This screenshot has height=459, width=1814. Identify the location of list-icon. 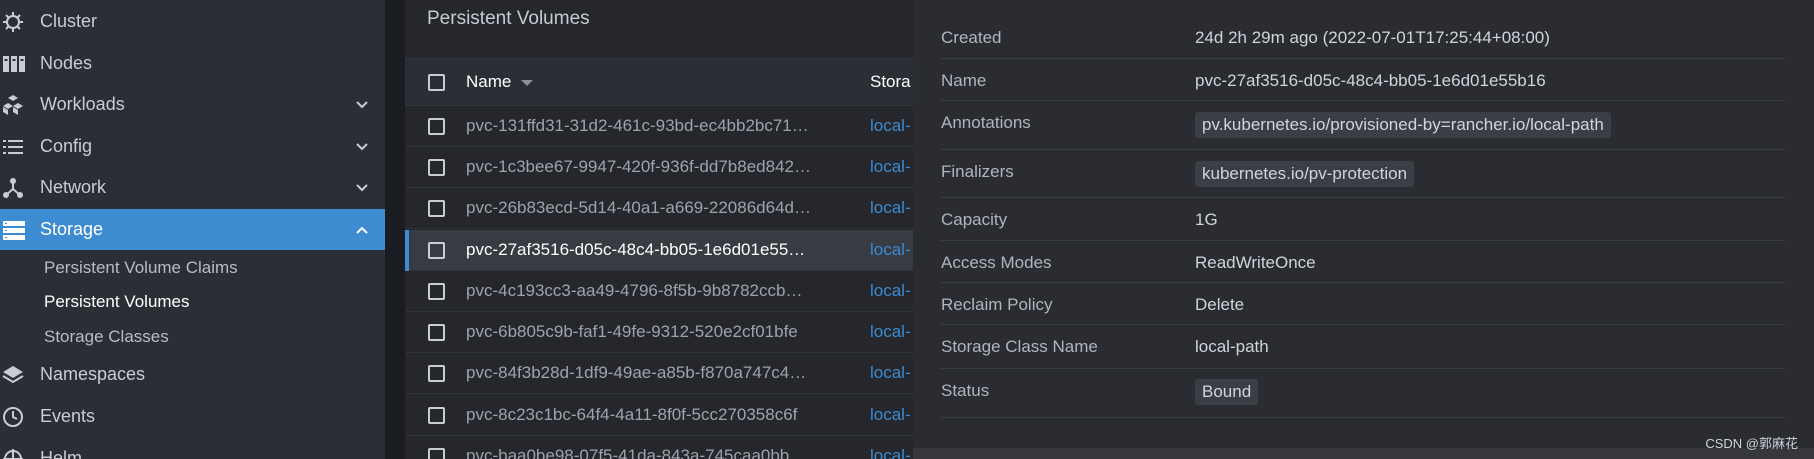
(20, 147).